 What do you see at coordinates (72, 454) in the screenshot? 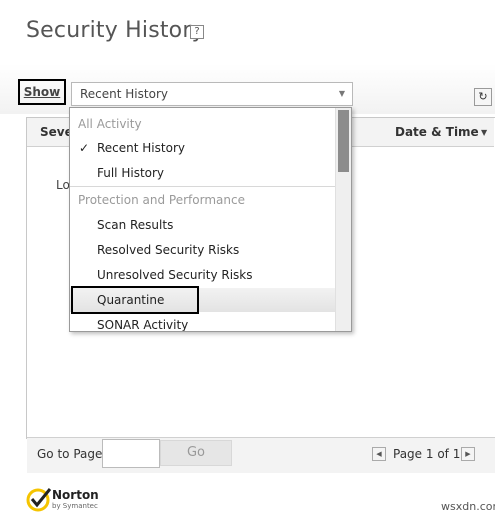
I see `go-to-page-label: Go to Page:` at bounding box center [72, 454].